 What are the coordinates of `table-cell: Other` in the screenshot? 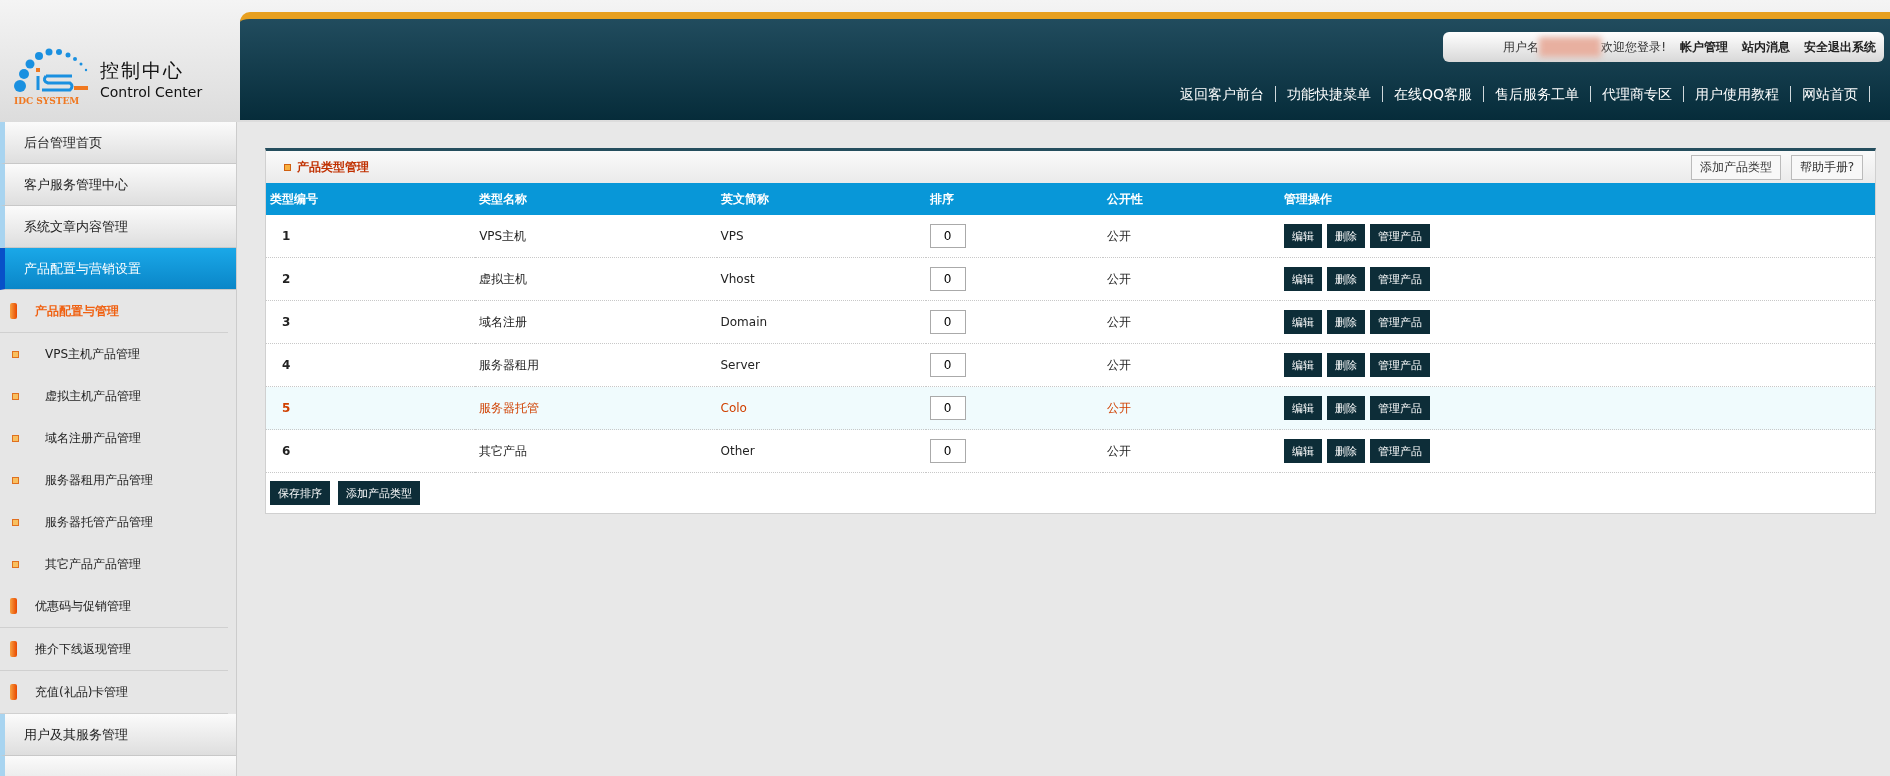 It's located at (821, 451).